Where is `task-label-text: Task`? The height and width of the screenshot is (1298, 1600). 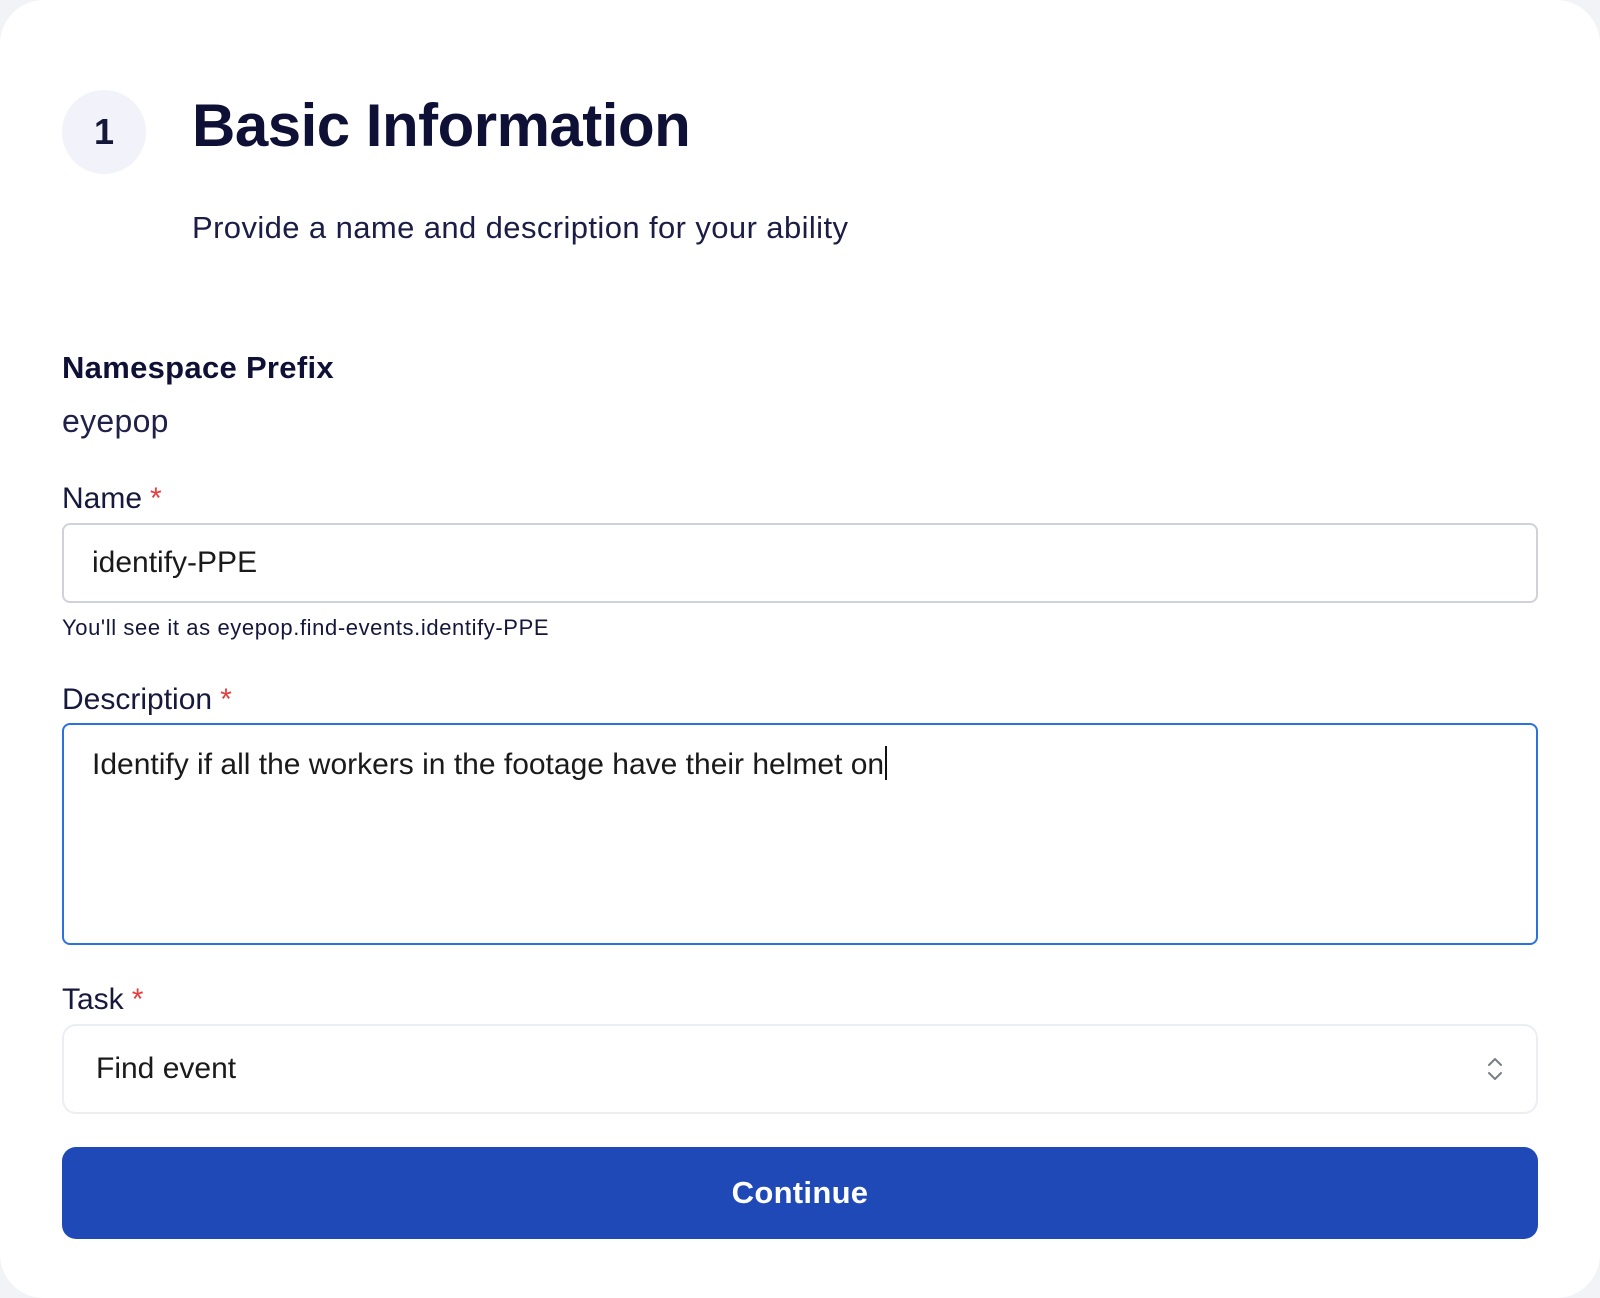 task-label-text: Task is located at coordinates (93, 999).